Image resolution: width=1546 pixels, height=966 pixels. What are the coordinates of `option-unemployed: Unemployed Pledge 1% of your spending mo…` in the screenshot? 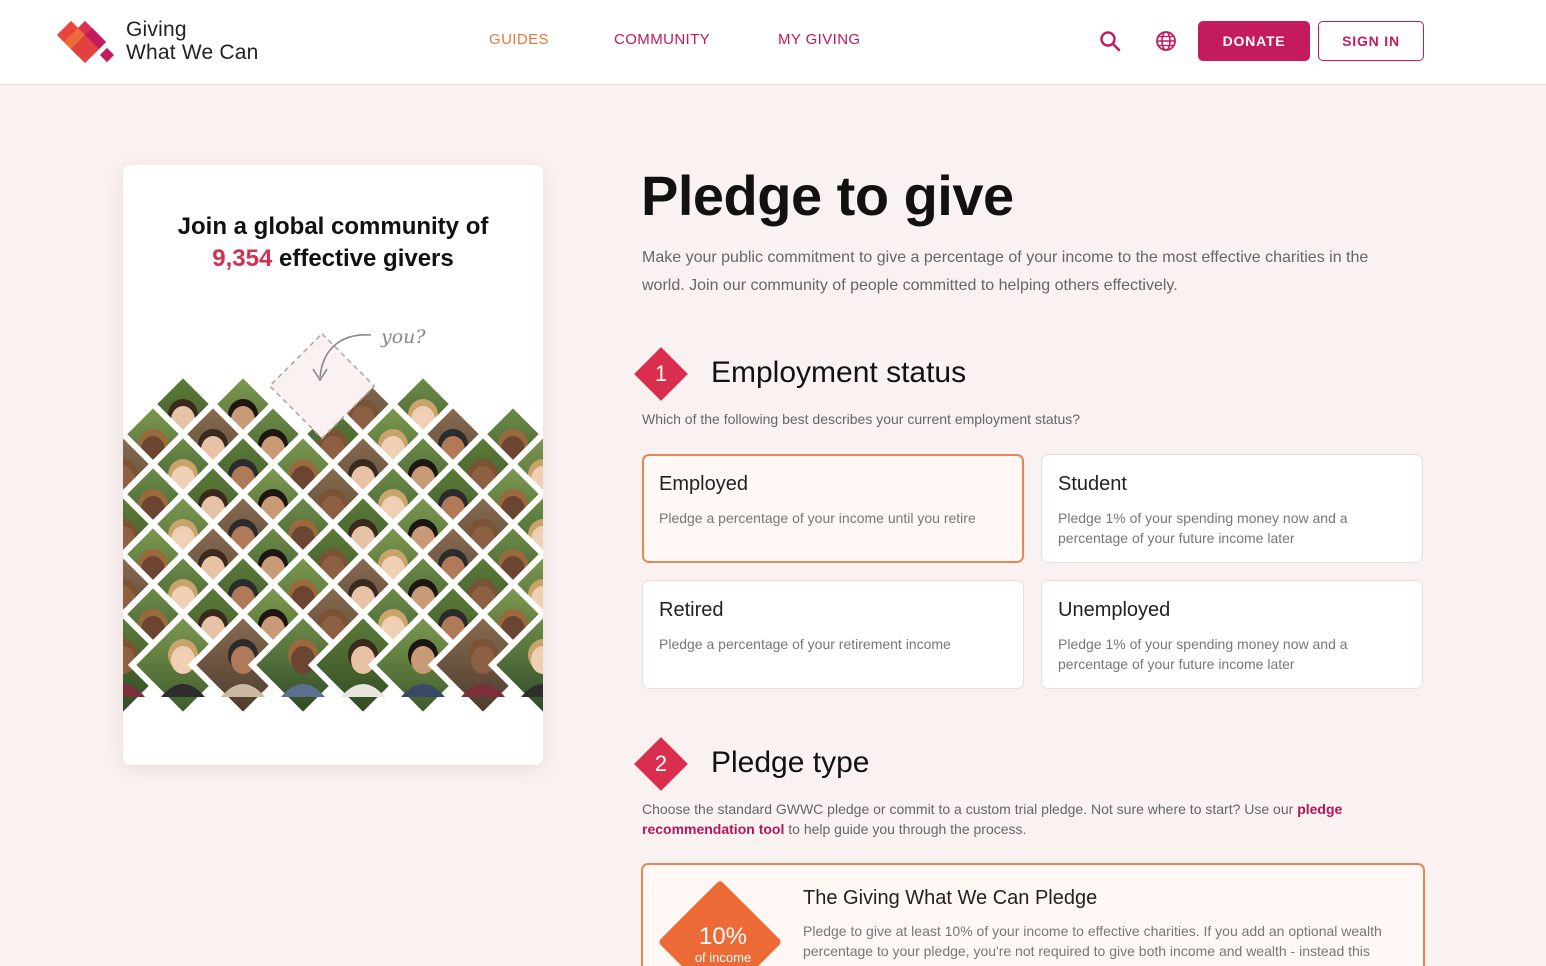 It's located at (1232, 634).